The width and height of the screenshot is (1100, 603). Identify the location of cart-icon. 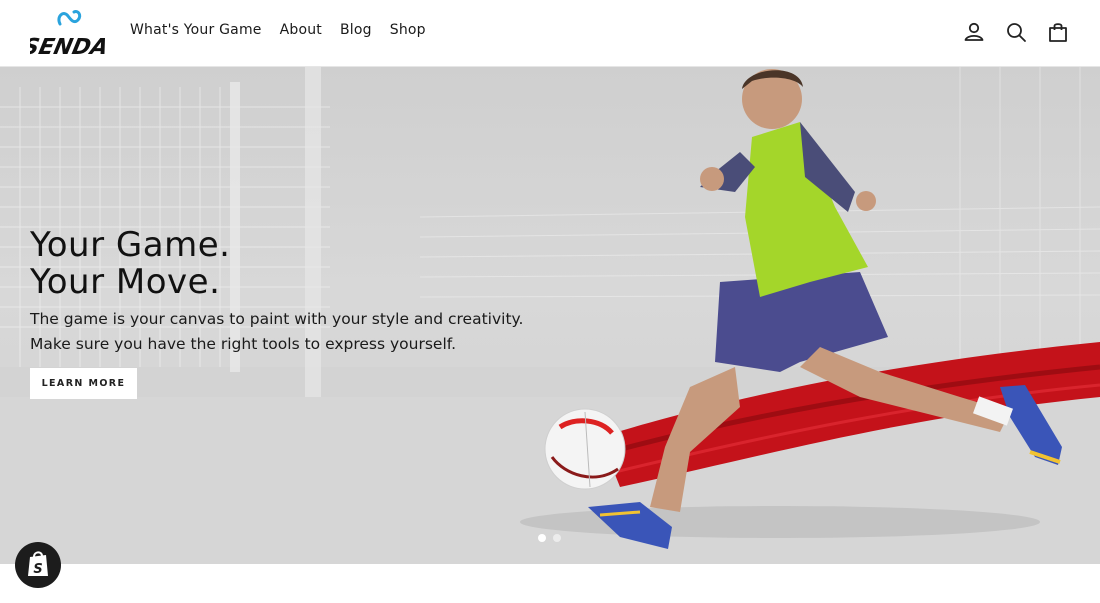
(1058, 32).